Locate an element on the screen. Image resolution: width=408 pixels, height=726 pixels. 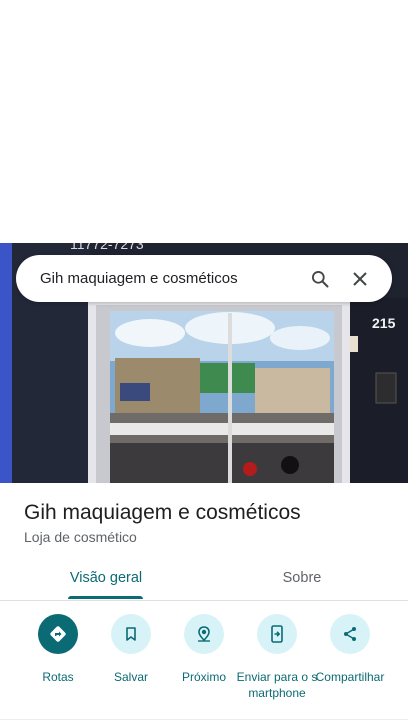
nearby-icon is located at coordinates (204, 634).